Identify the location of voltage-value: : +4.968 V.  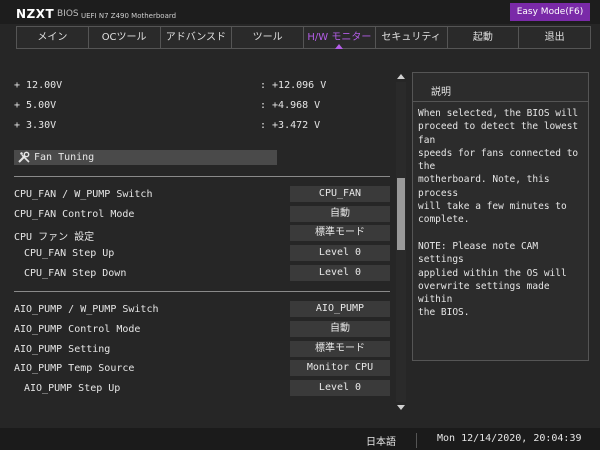
(290, 105).